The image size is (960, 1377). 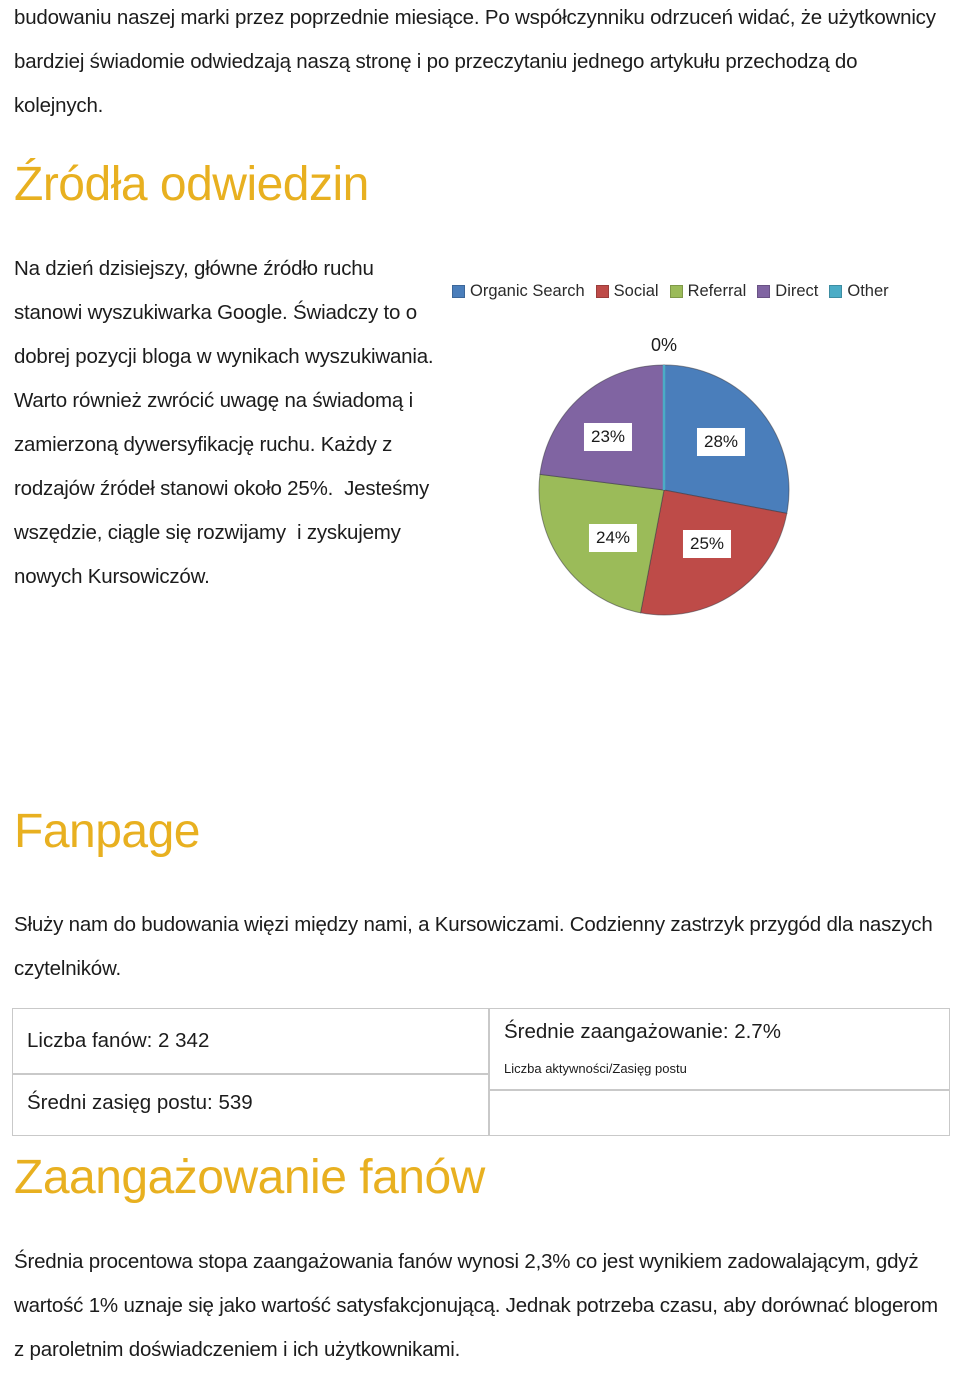 I want to click on stat-engagement-value: Średnie zaangażowanie: 2.7%, so click(x=642, y=1031).